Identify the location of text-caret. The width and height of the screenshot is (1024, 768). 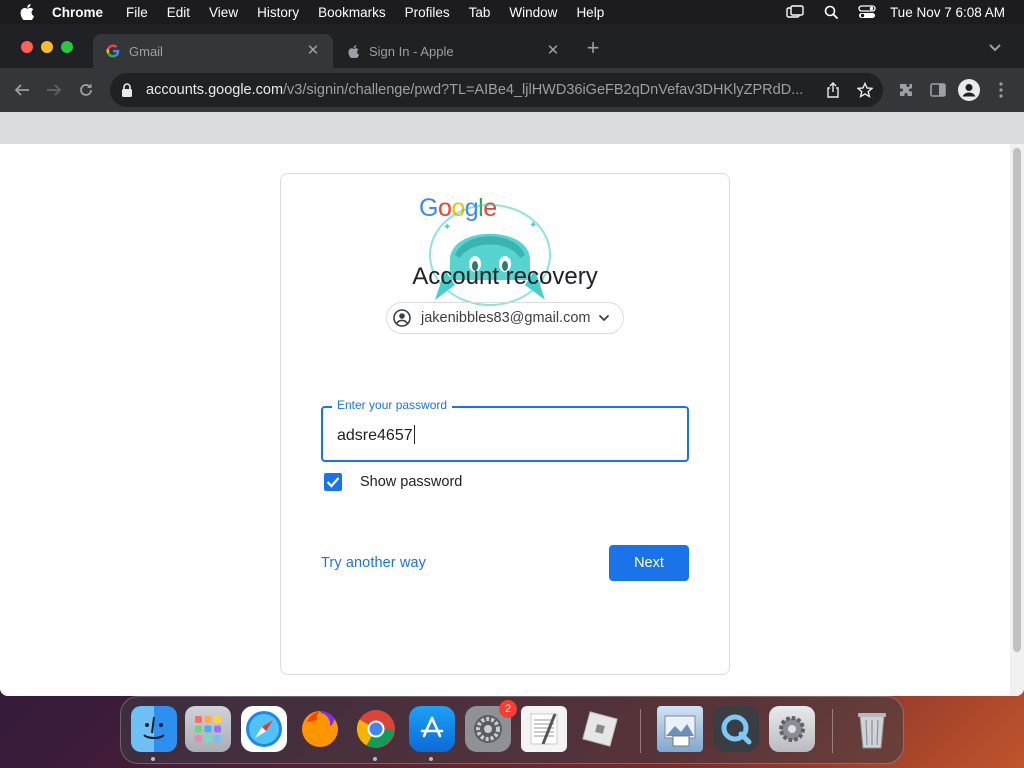
(414, 434).